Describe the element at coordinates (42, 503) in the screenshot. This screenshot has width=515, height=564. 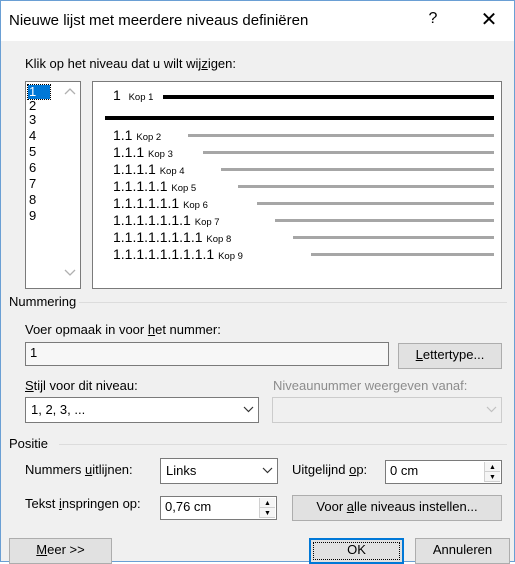
I see `indent-label-pre: Tekst` at that location.